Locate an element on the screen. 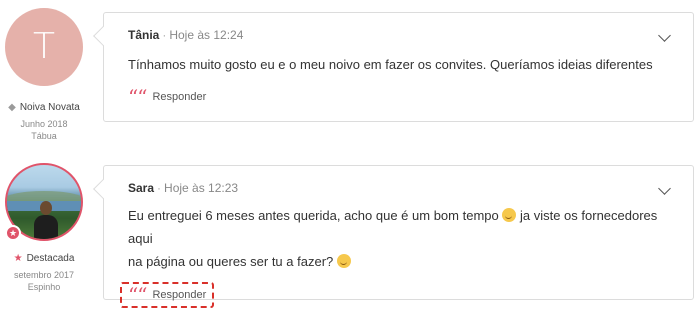 The width and height of the screenshot is (700, 326). comment-time: Hoje às 12:24 is located at coordinates (206, 35).